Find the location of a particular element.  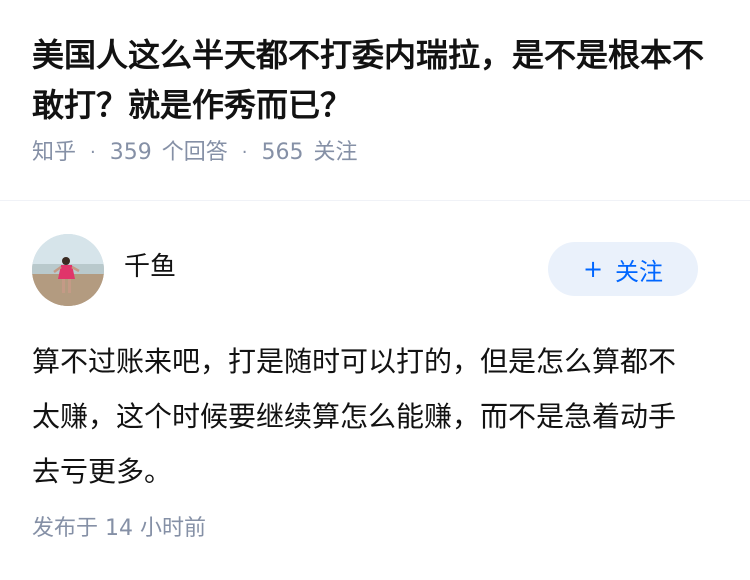

follow-button: + 关注 is located at coordinates (623, 269).